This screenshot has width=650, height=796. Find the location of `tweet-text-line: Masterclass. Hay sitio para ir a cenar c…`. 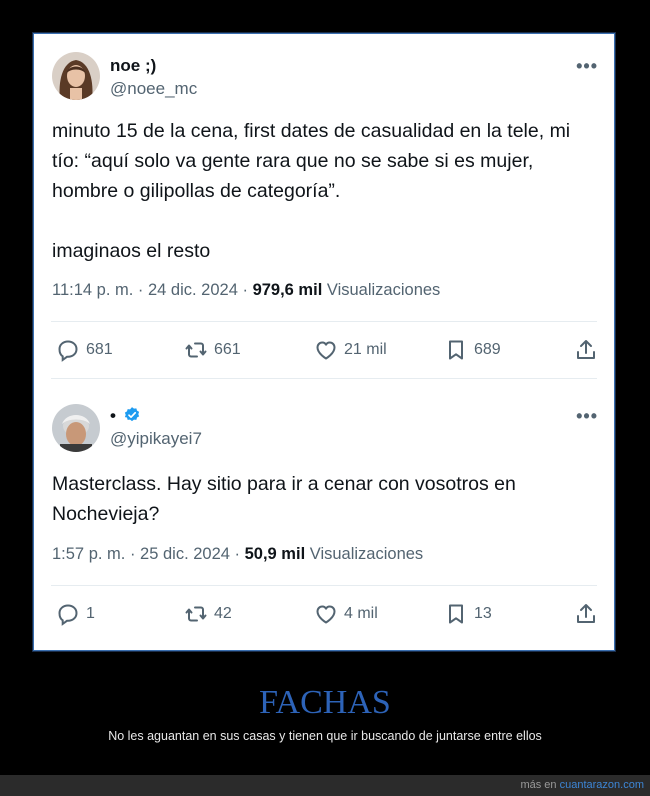

tweet-text-line: Masterclass. Hay sitio para ir a cenar c… is located at coordinates (284, 484).